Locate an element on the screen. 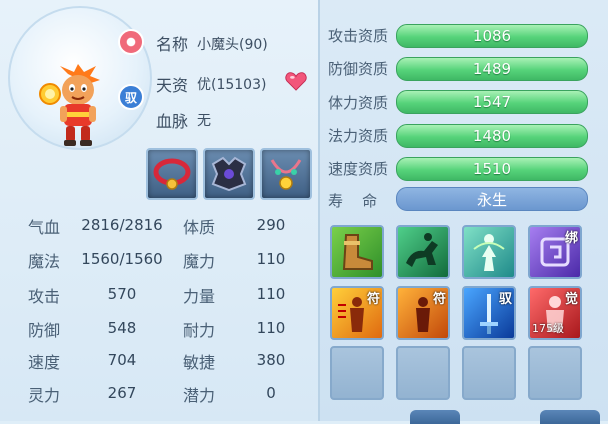 This screenshot has height=424, width=608. aptitude-value-defense: 1489 is located at coordinates (492, 69).